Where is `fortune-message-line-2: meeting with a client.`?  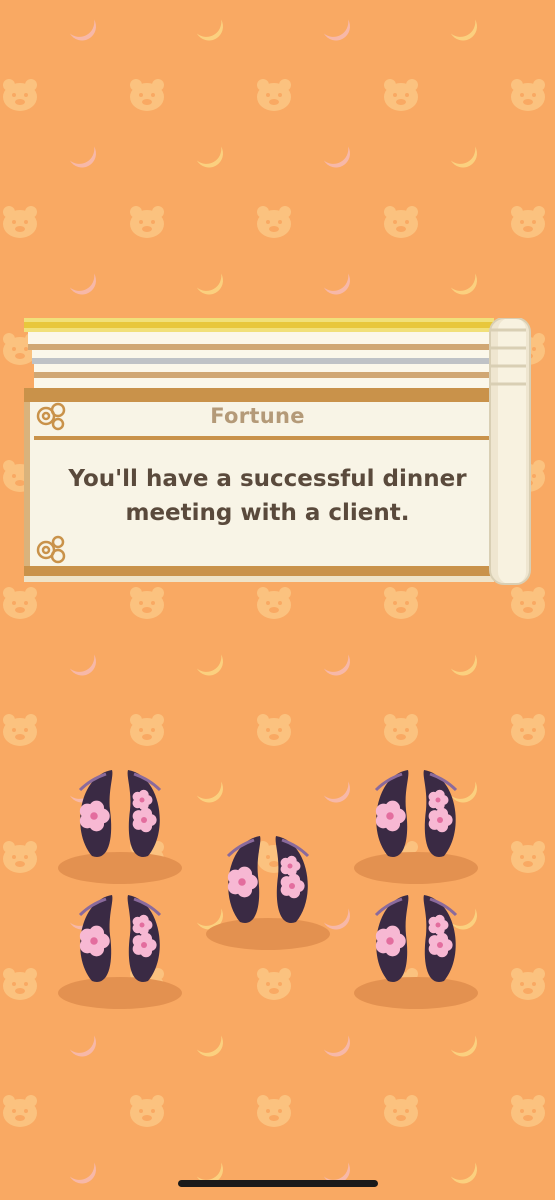 fortune-message-line-2: meeting with a client. is located at coordinates (267, 513).